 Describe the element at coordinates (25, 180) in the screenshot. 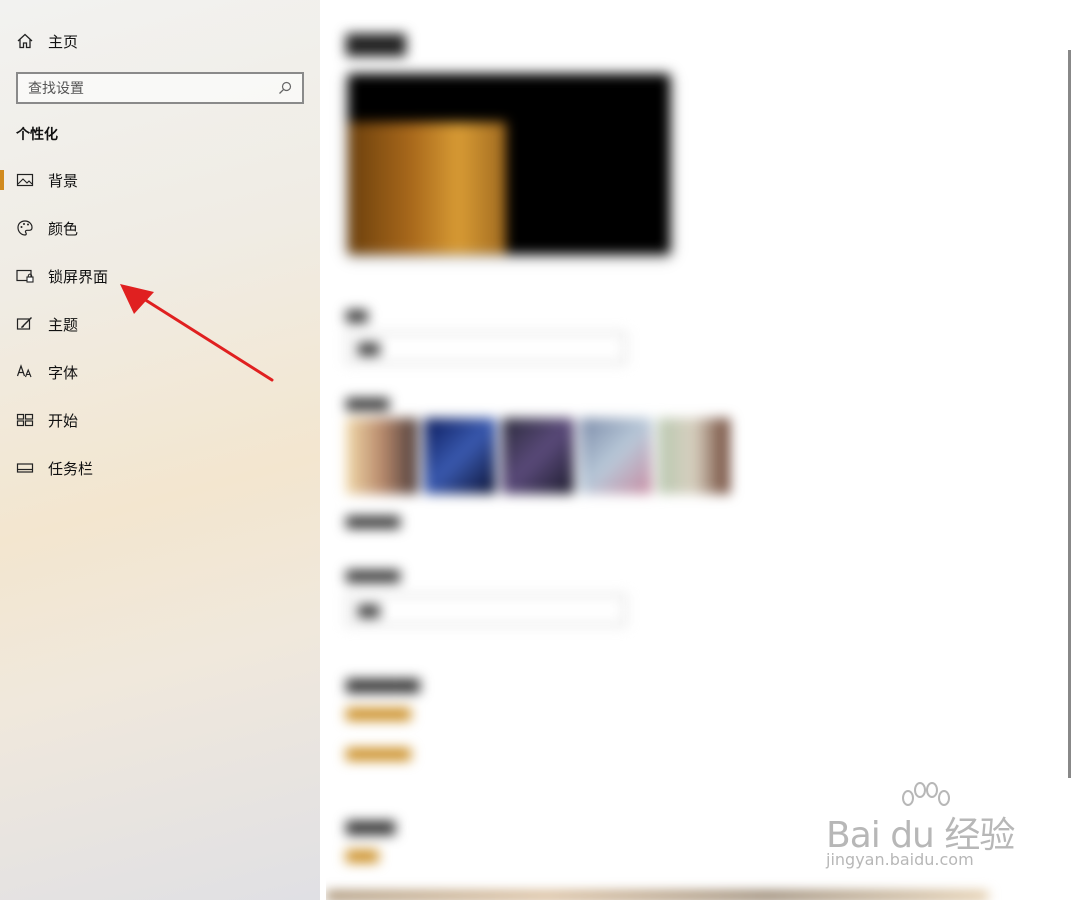

I see `image-icon` at that location.